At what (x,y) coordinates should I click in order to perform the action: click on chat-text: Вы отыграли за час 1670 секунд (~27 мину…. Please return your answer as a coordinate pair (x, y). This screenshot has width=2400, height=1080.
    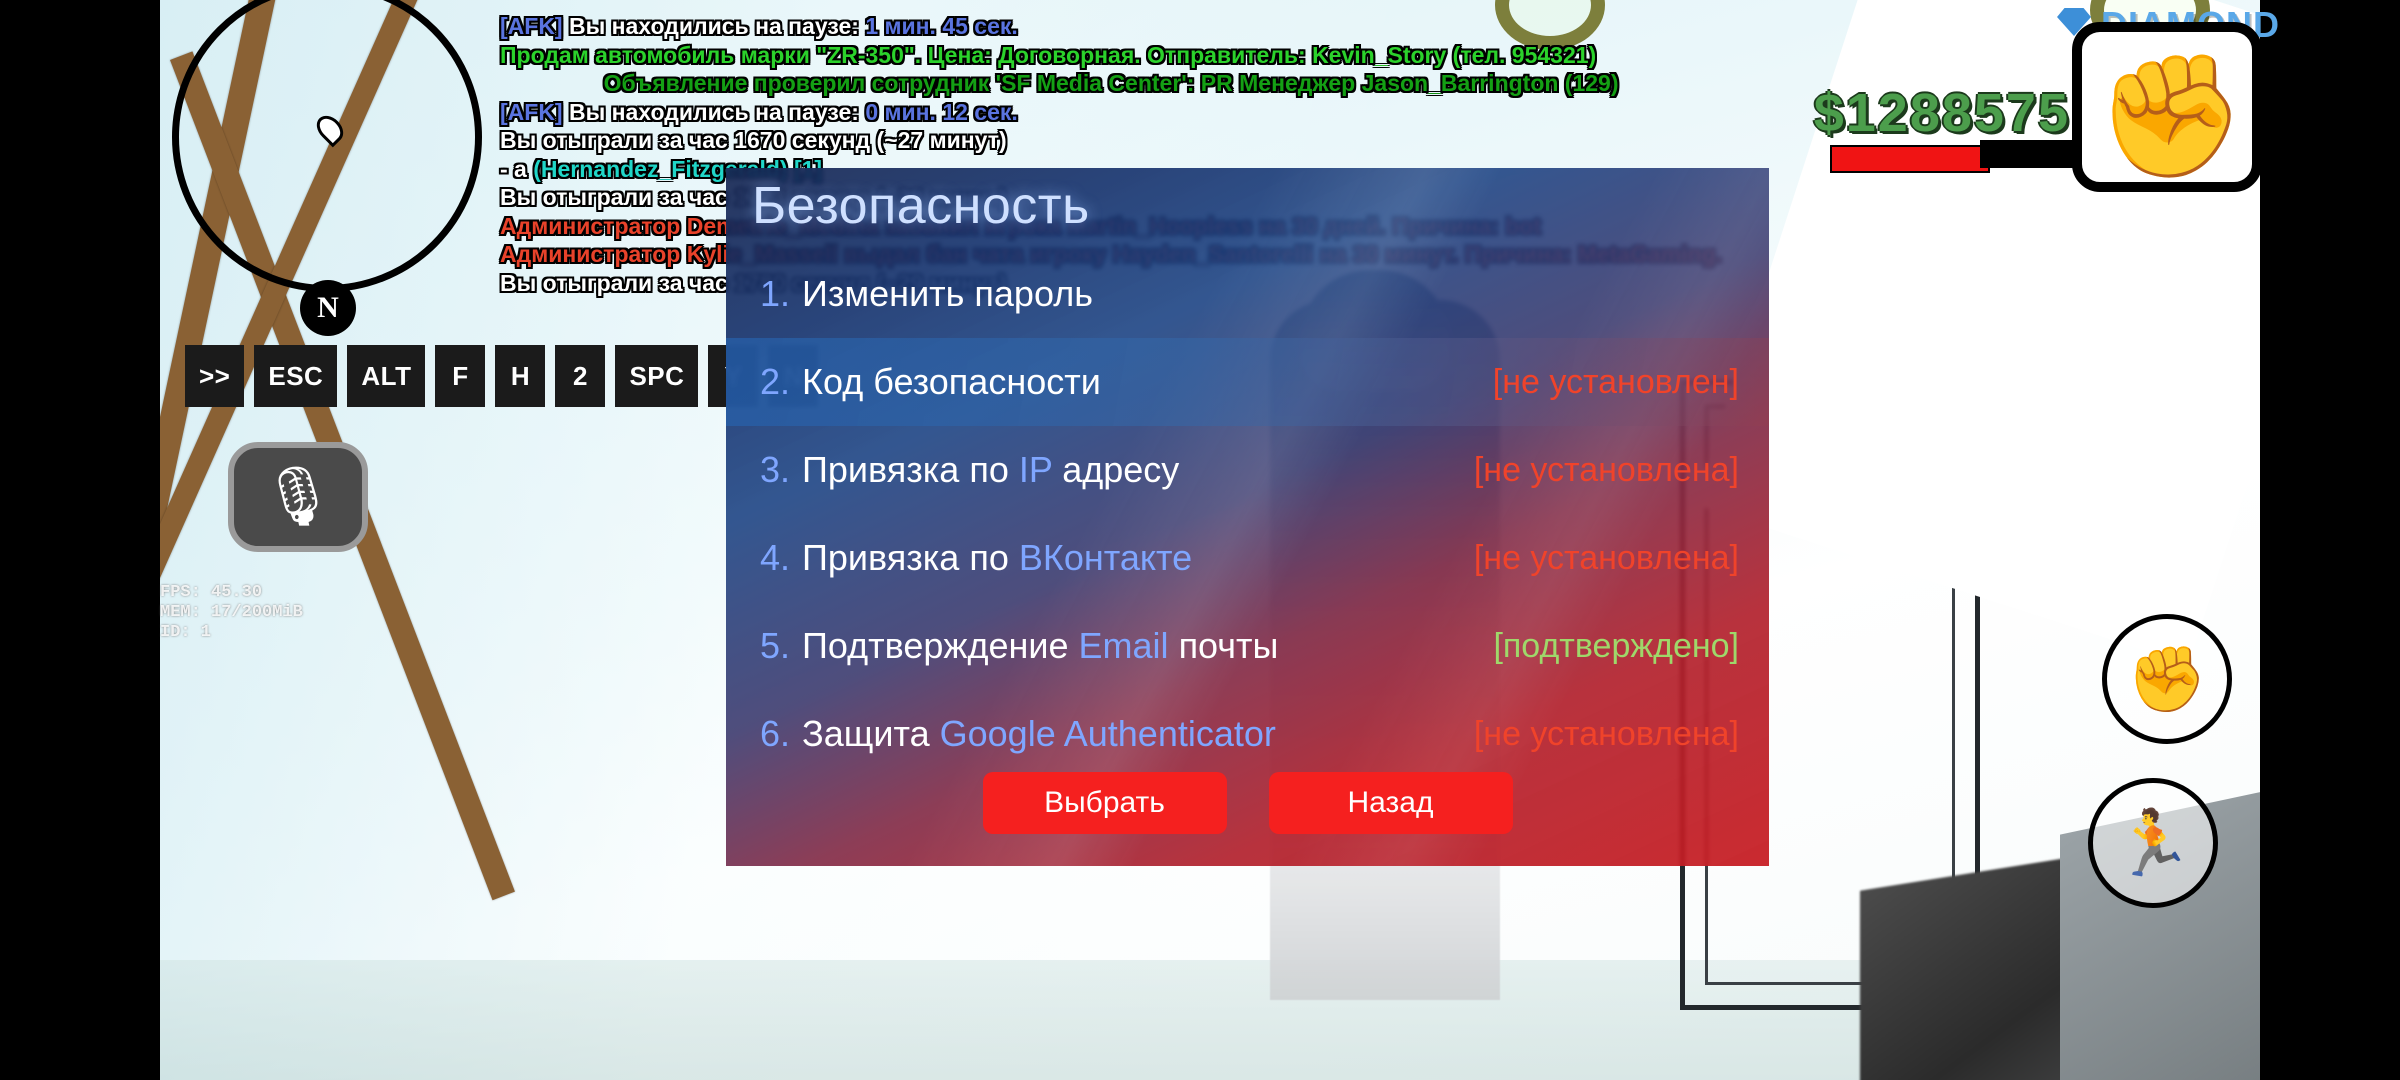
    Looking at the image, I should click on (753, 140).